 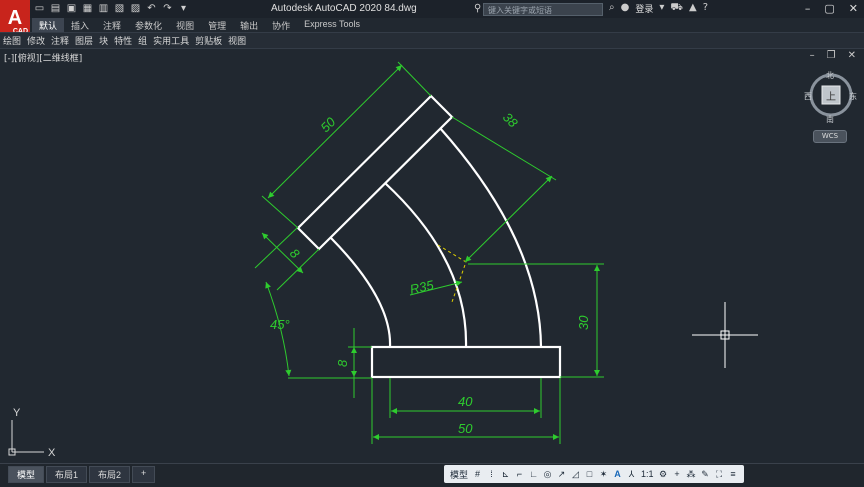 I want to click on plus-icon: +, so click(x=677, y=474).